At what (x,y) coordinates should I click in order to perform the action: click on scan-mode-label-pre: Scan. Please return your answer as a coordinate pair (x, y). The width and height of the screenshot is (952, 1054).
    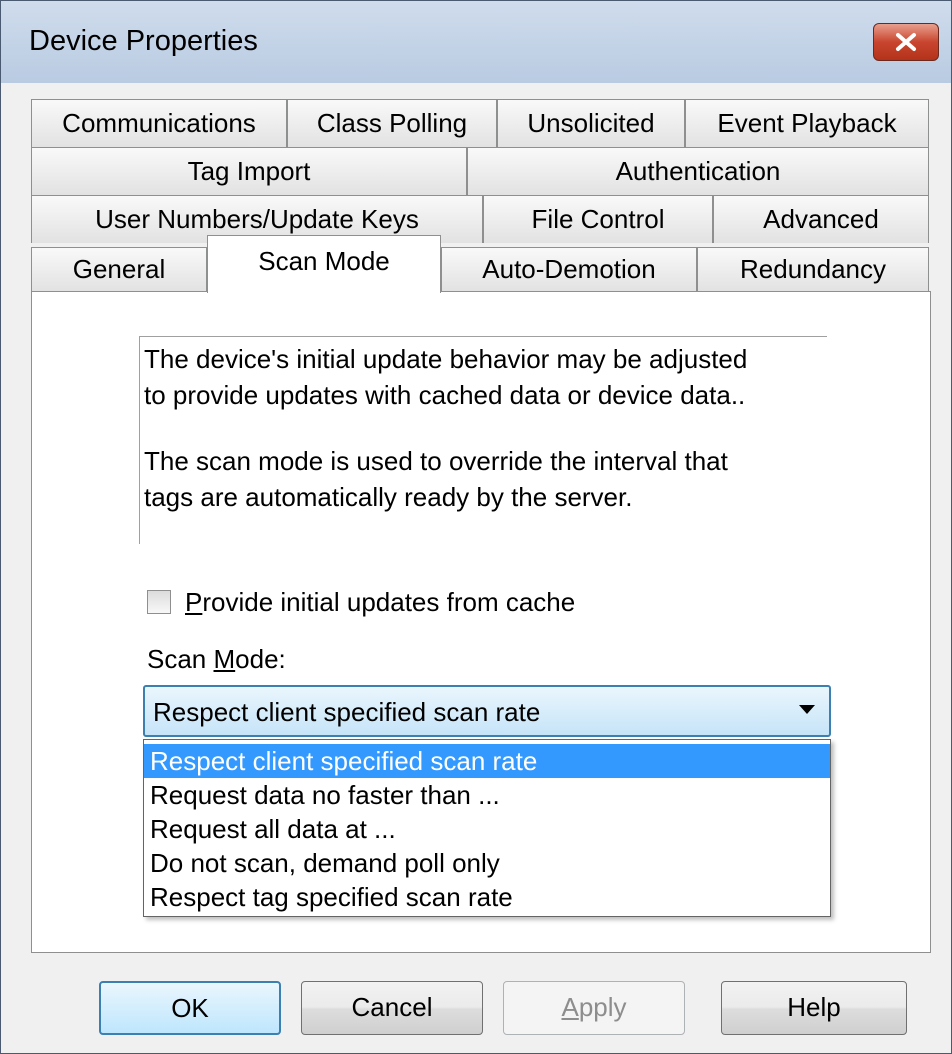
    Looking at the image, I should click on (180, 659).